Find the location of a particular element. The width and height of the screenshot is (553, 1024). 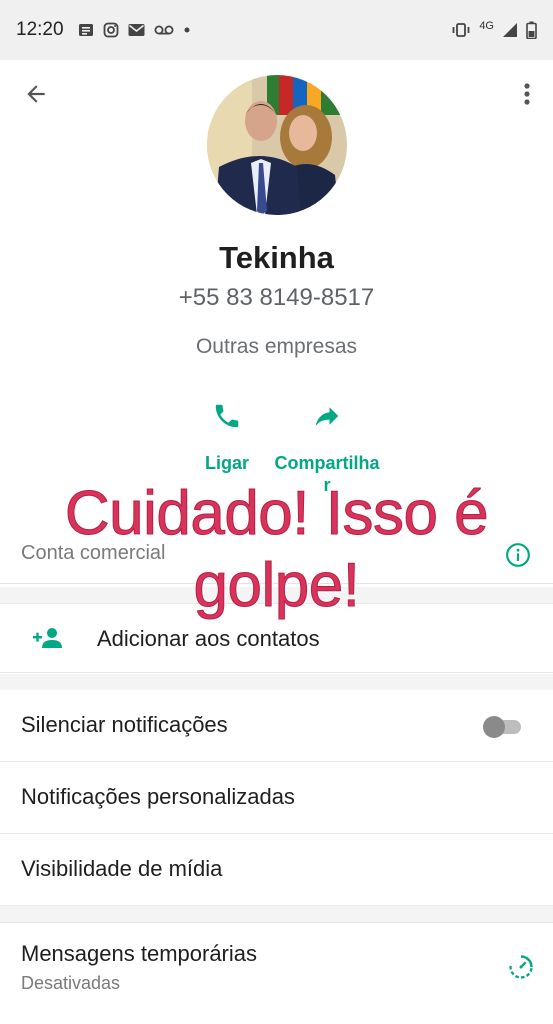

more-options-button is located at coordinates (527, 96).